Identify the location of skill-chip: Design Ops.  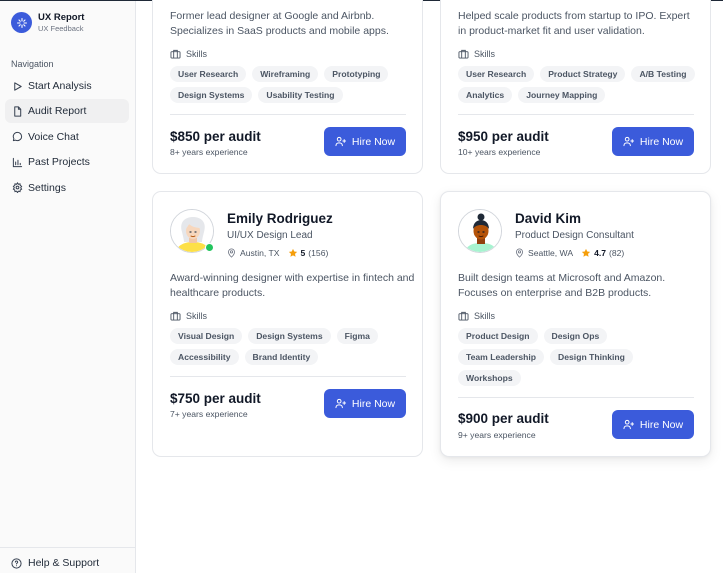
(575, 336).